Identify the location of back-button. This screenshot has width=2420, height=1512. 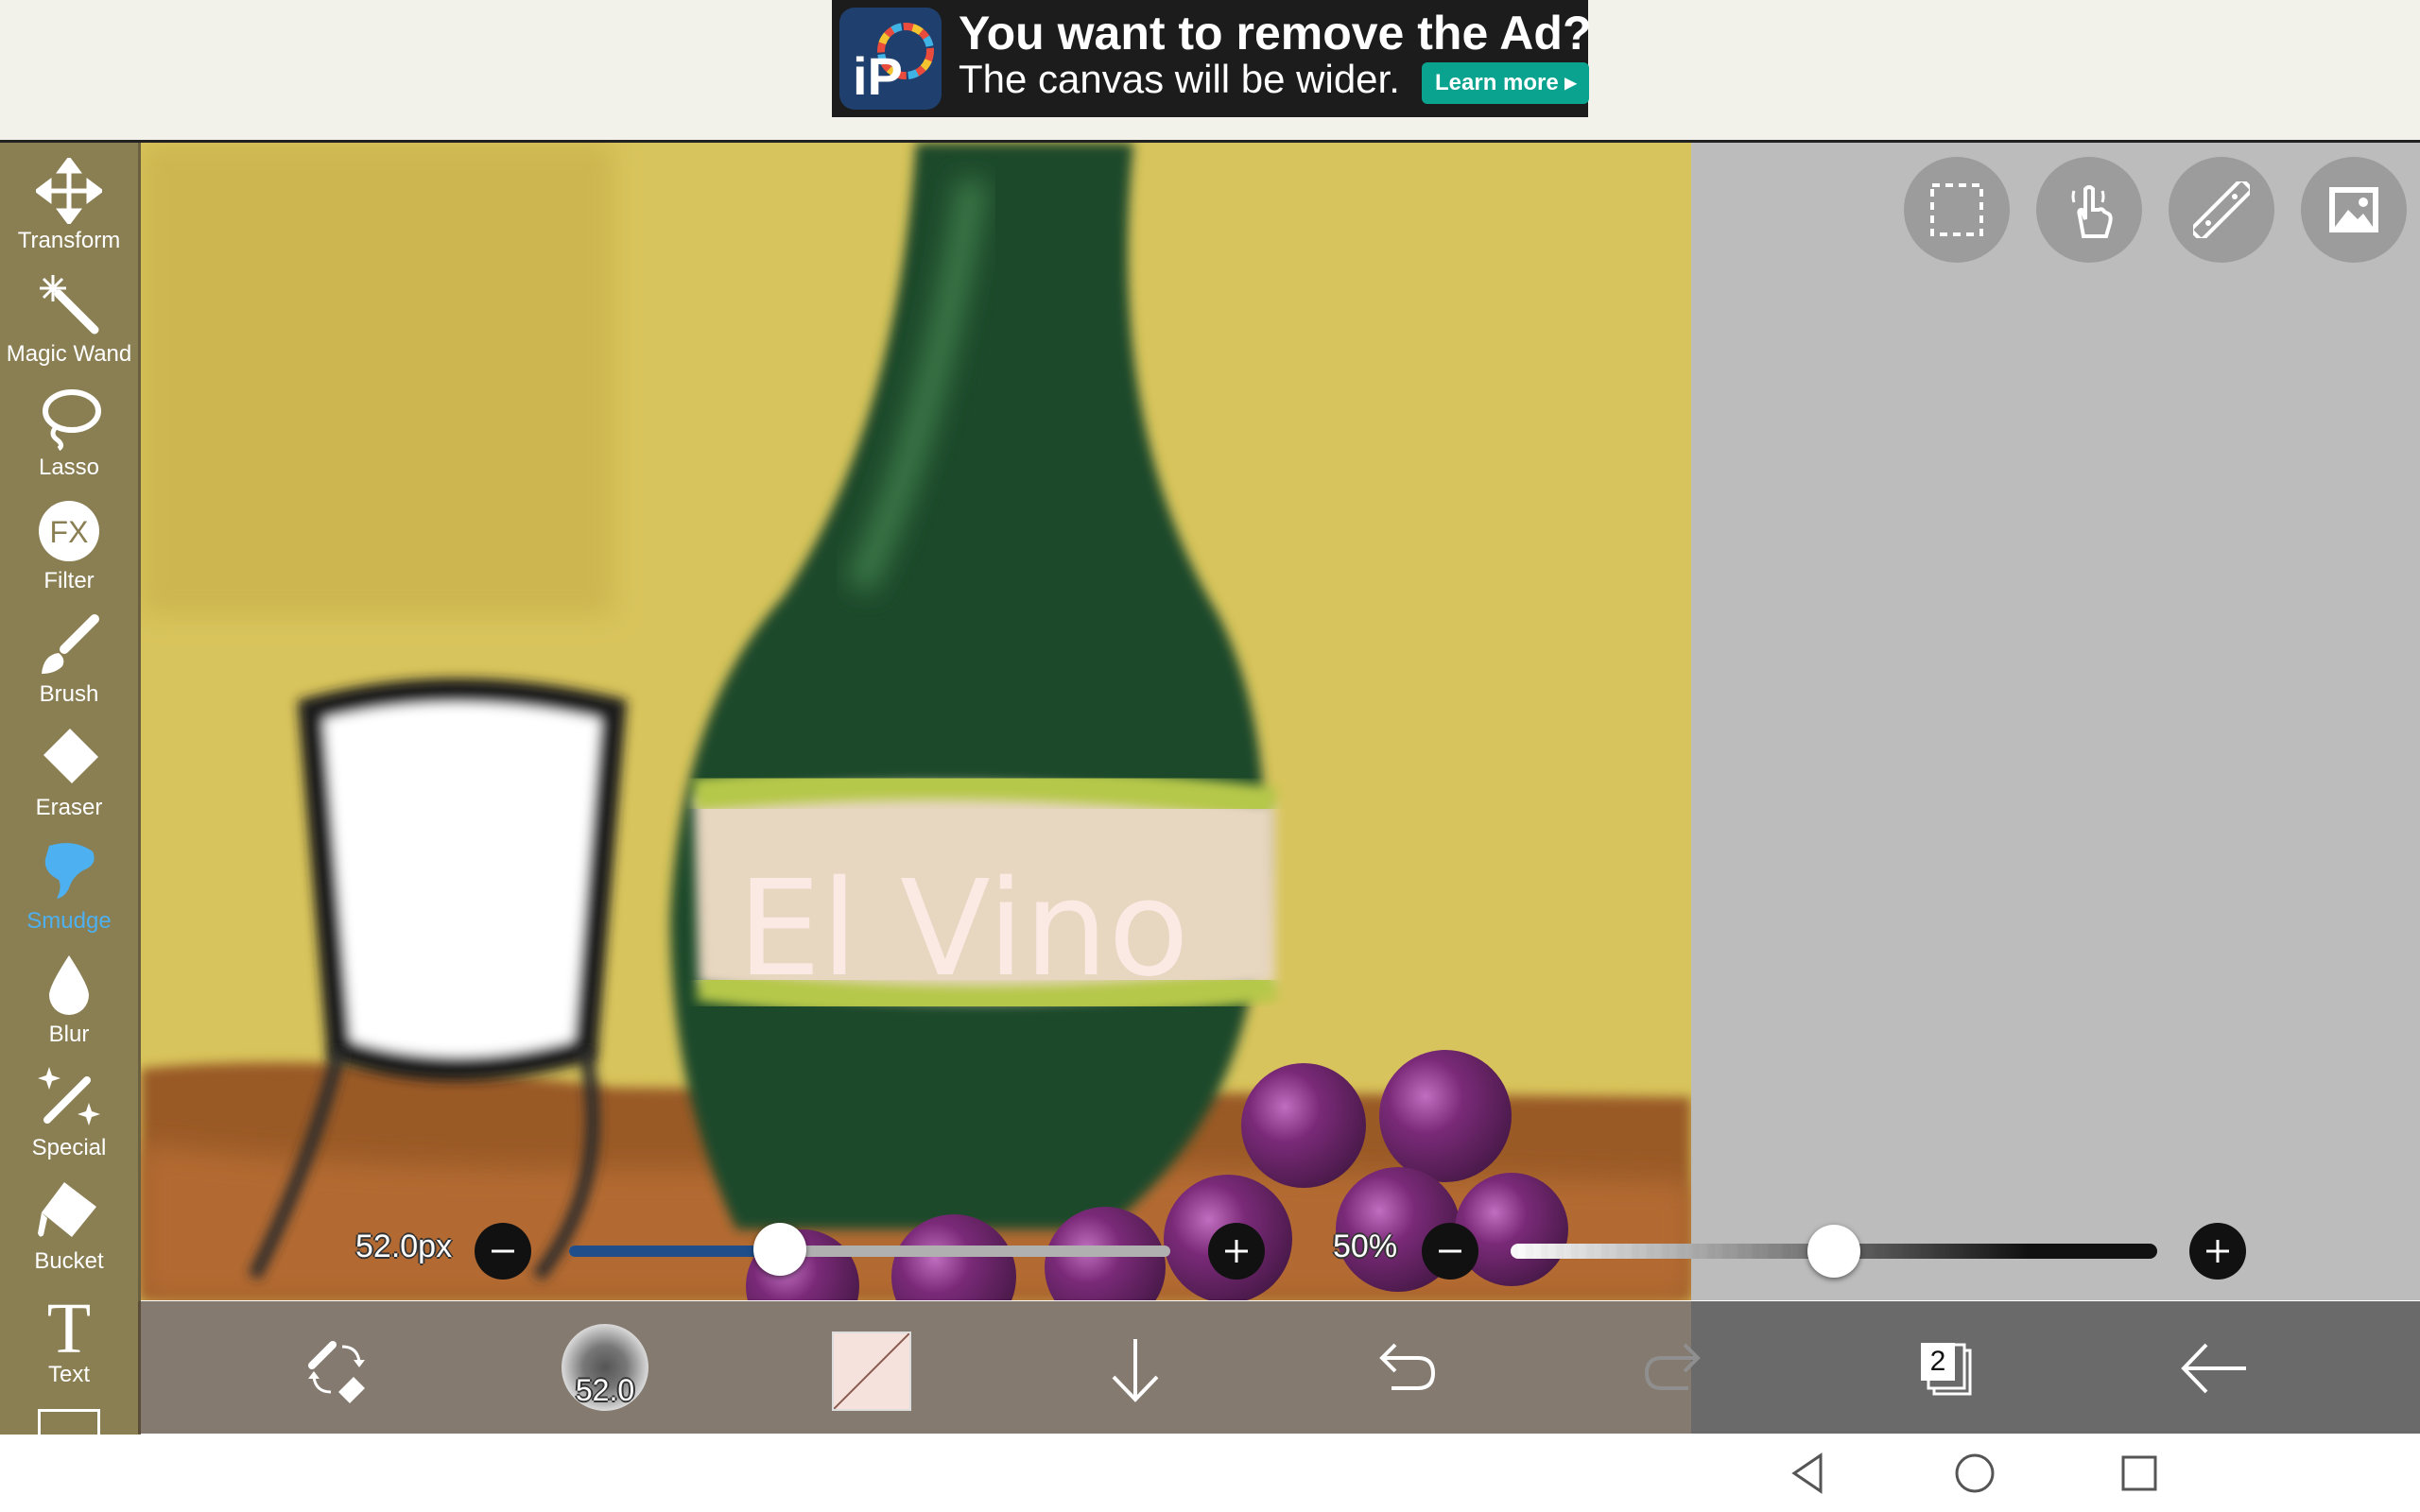
(2213, 1368).